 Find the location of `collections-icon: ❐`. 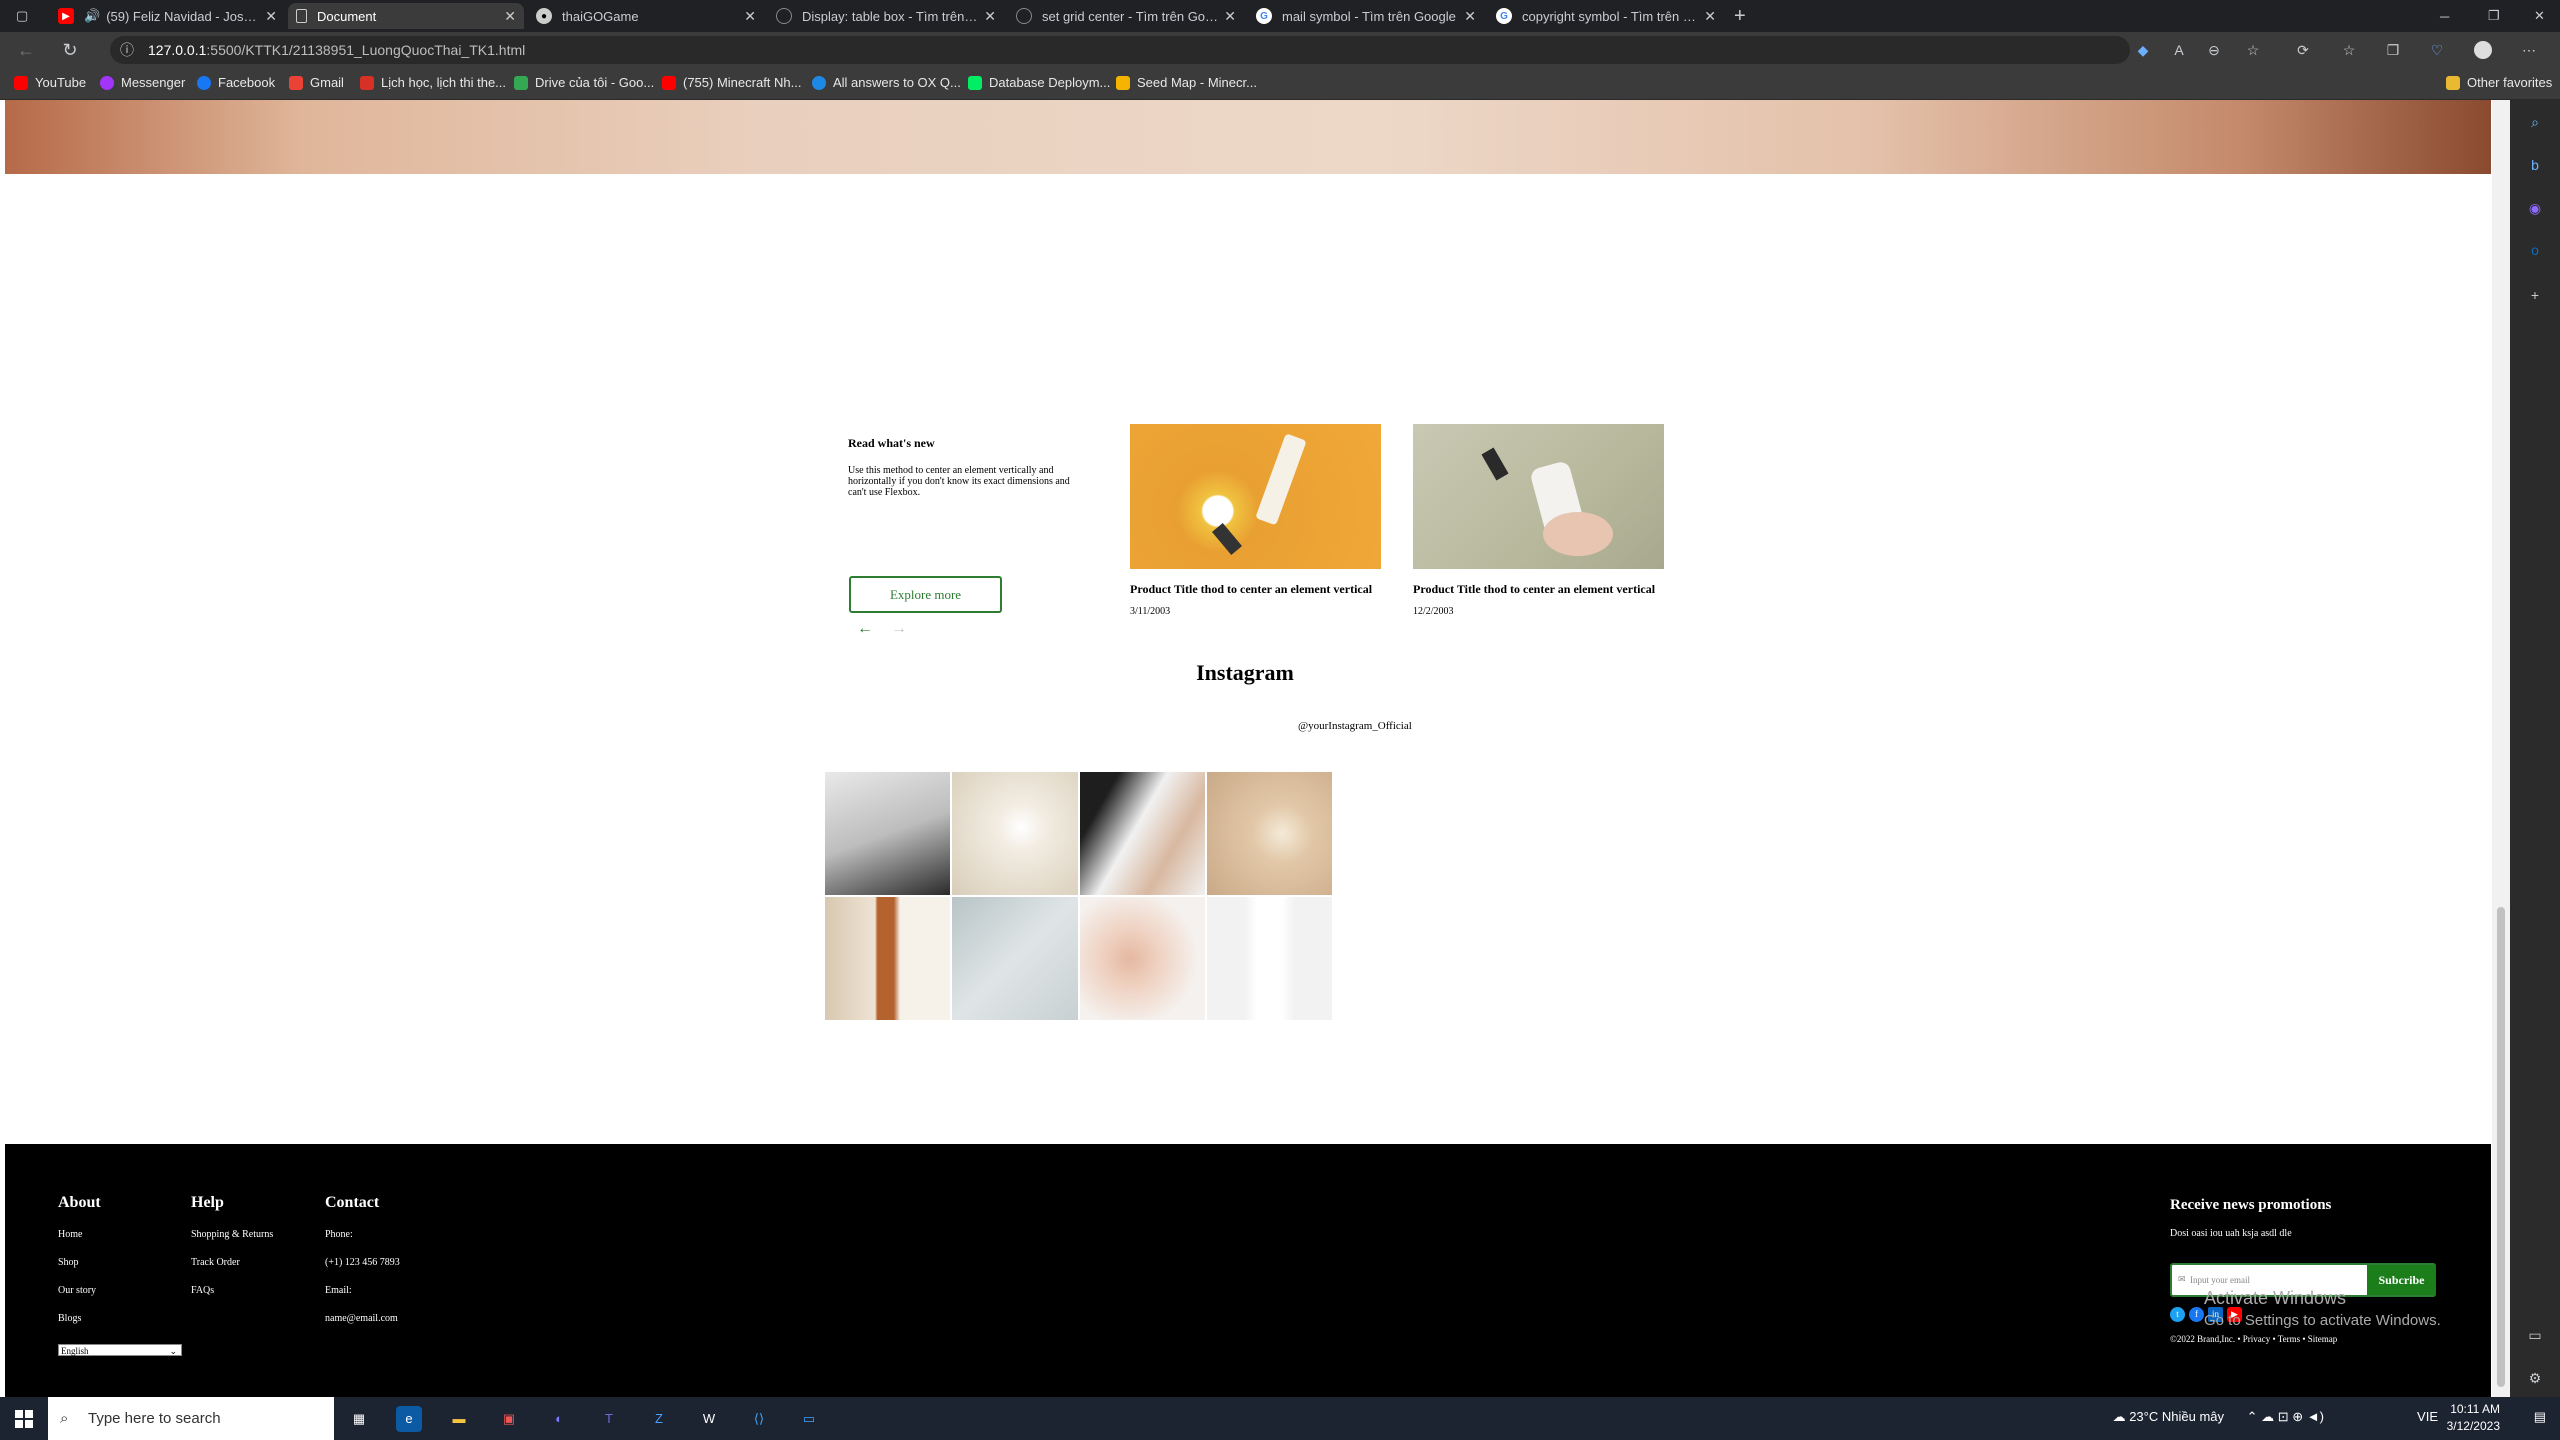

collections-icon: ❐ is located at coordinates (2393, 50).